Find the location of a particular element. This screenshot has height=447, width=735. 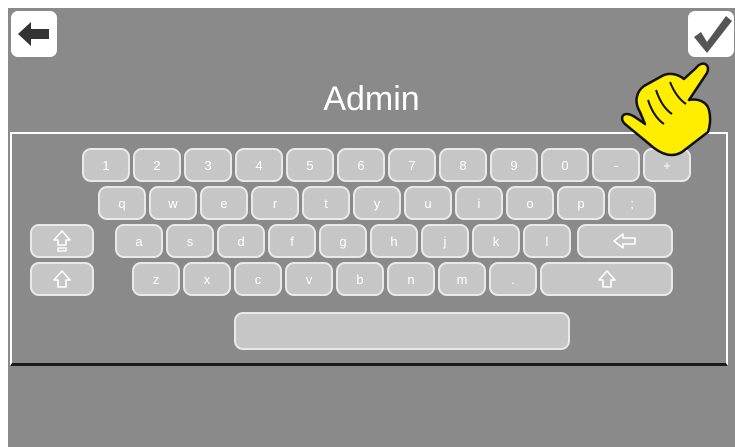

key-5: 5 is located at coordinates (310, 165).